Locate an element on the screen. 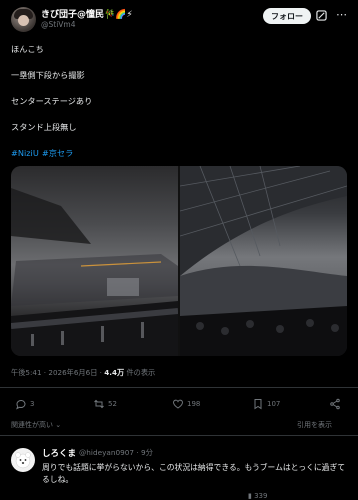  post-date: 2026年6月6日 is located at coordinates (72, 372).